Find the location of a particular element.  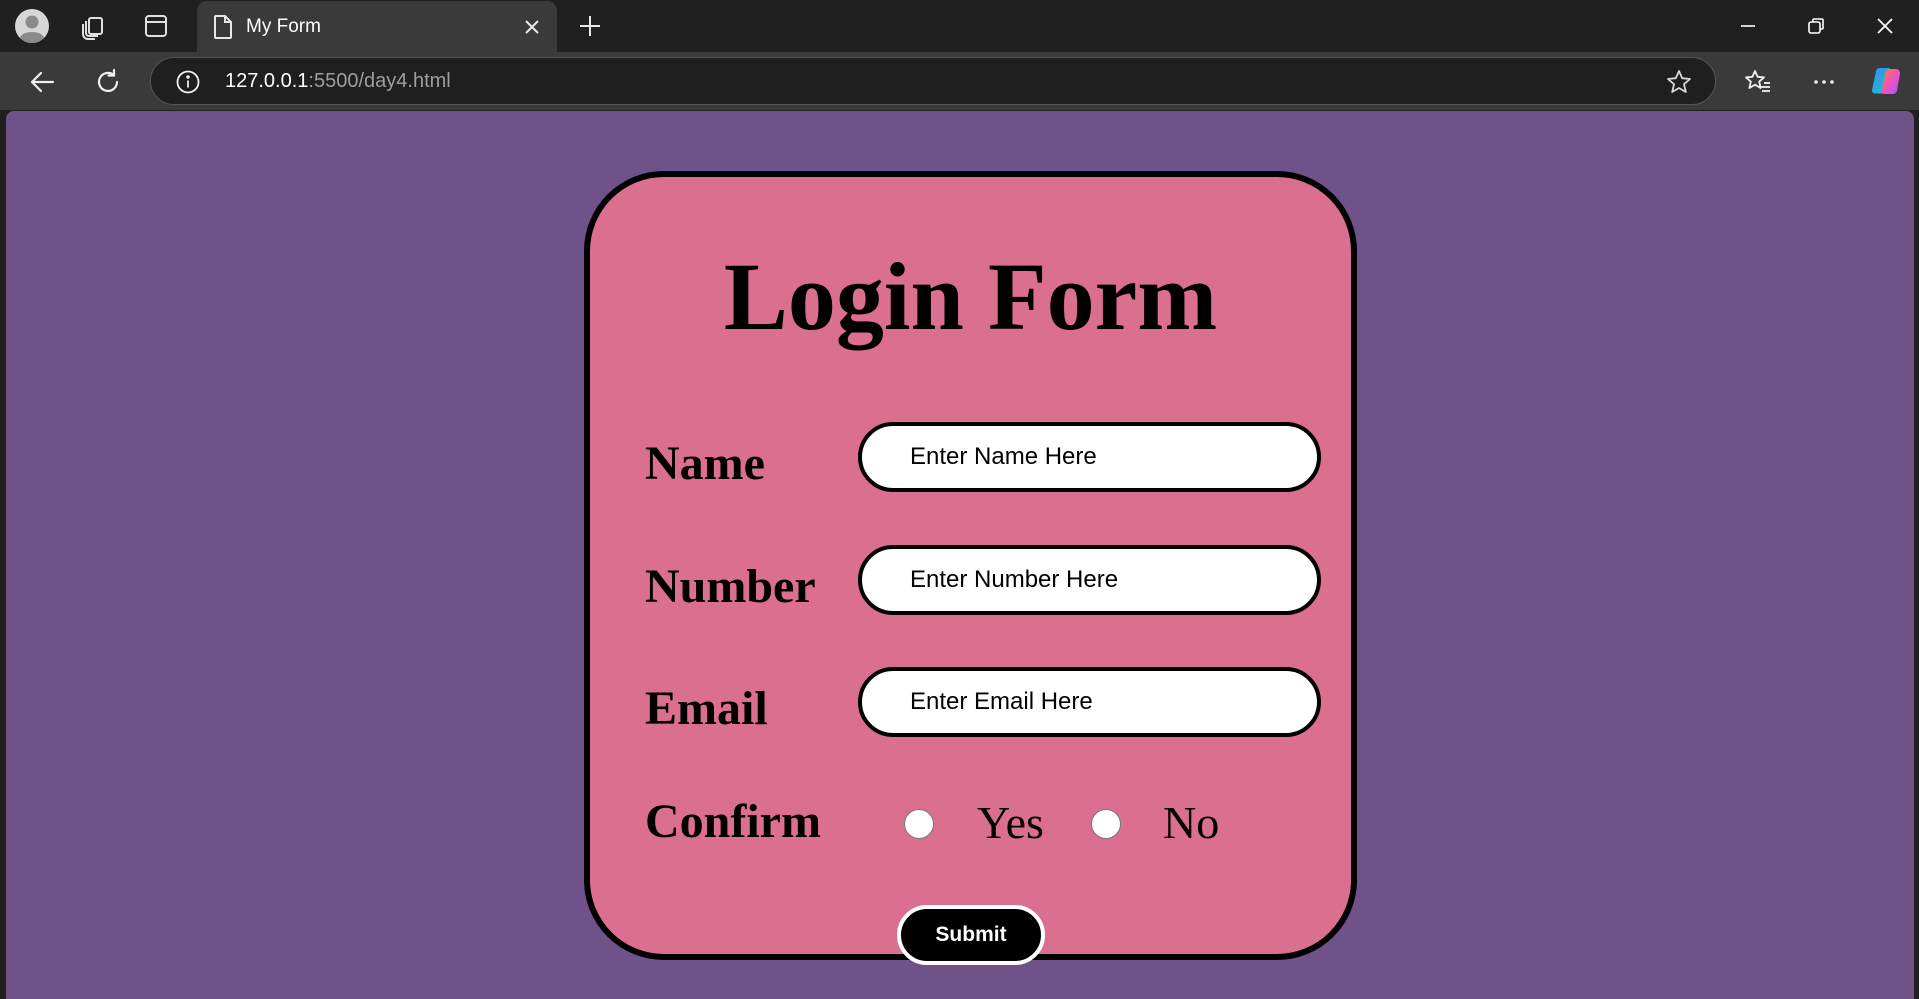

arrow-left-icon is located at coordinates (42, 82).